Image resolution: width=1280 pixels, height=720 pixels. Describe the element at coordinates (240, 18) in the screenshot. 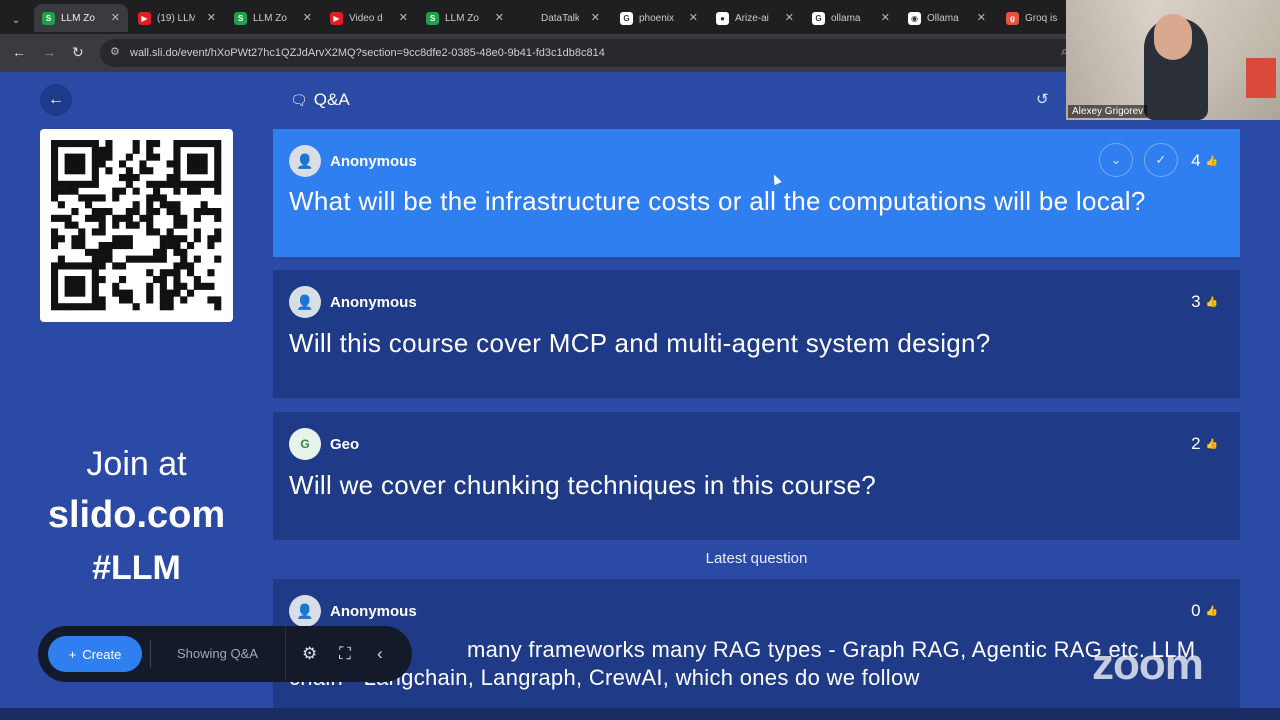

I see `slido-icon: S` at that location.